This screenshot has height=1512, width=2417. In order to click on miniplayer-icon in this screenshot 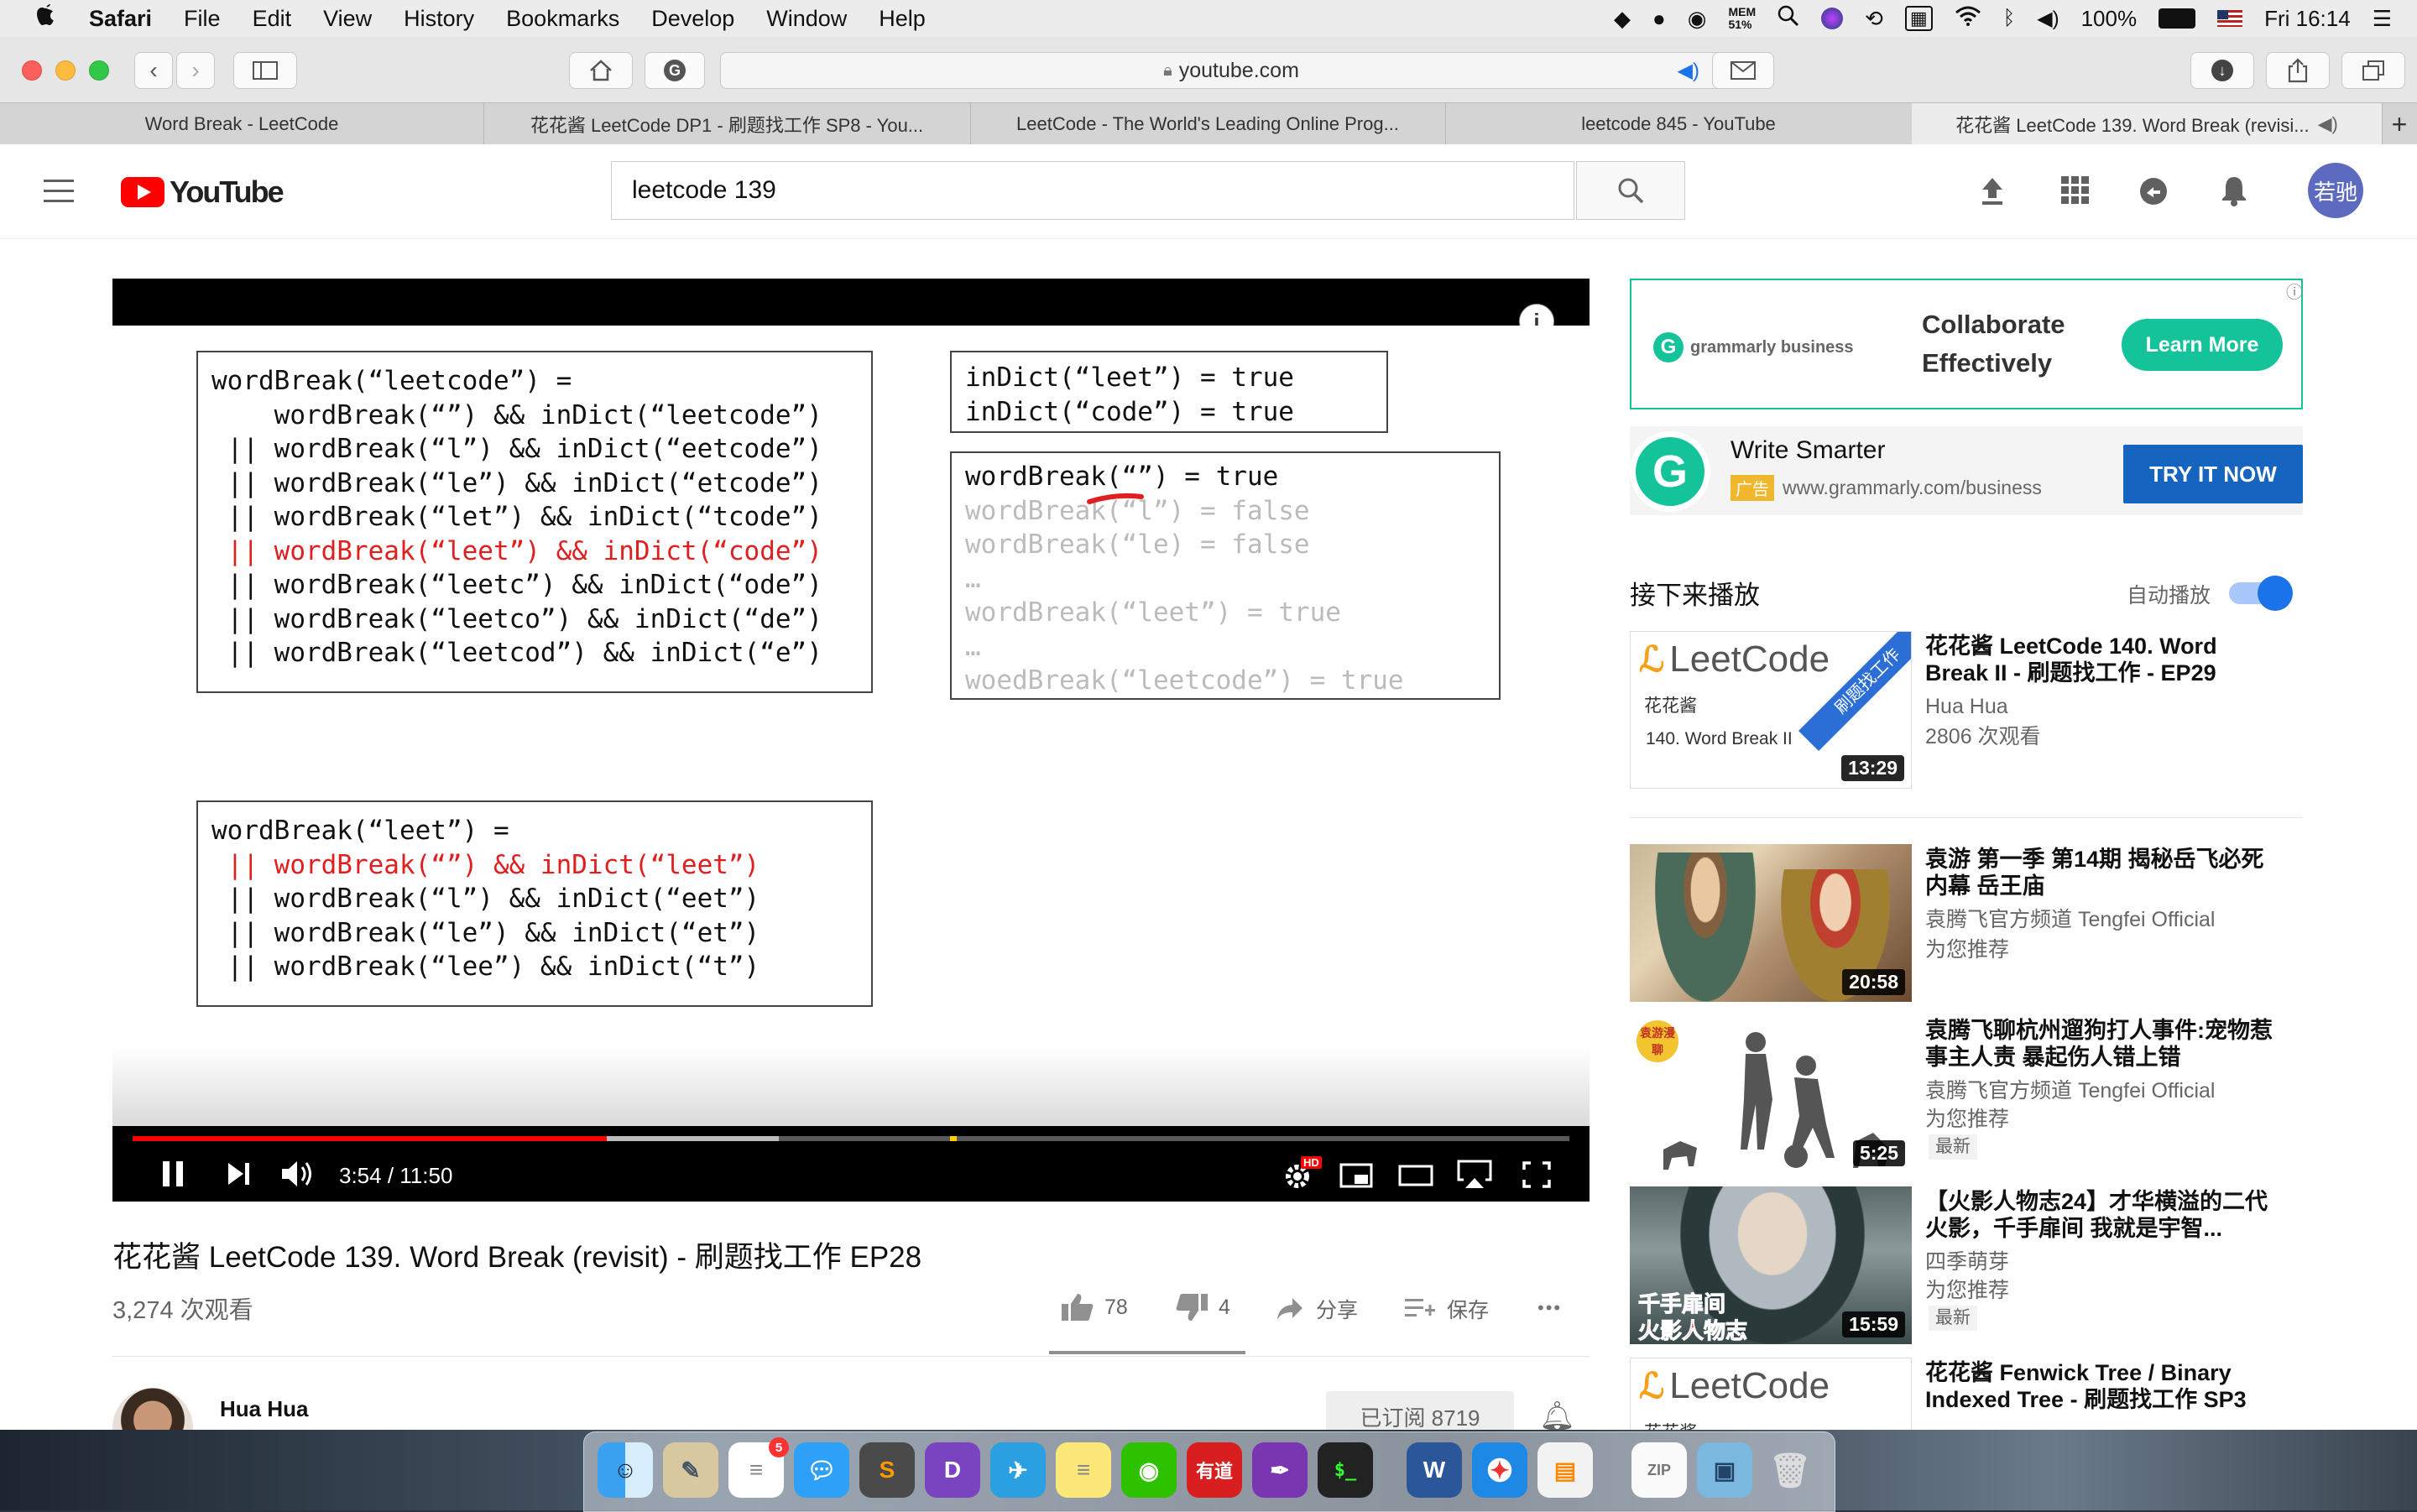, I will do `click(1356, 1179)`.